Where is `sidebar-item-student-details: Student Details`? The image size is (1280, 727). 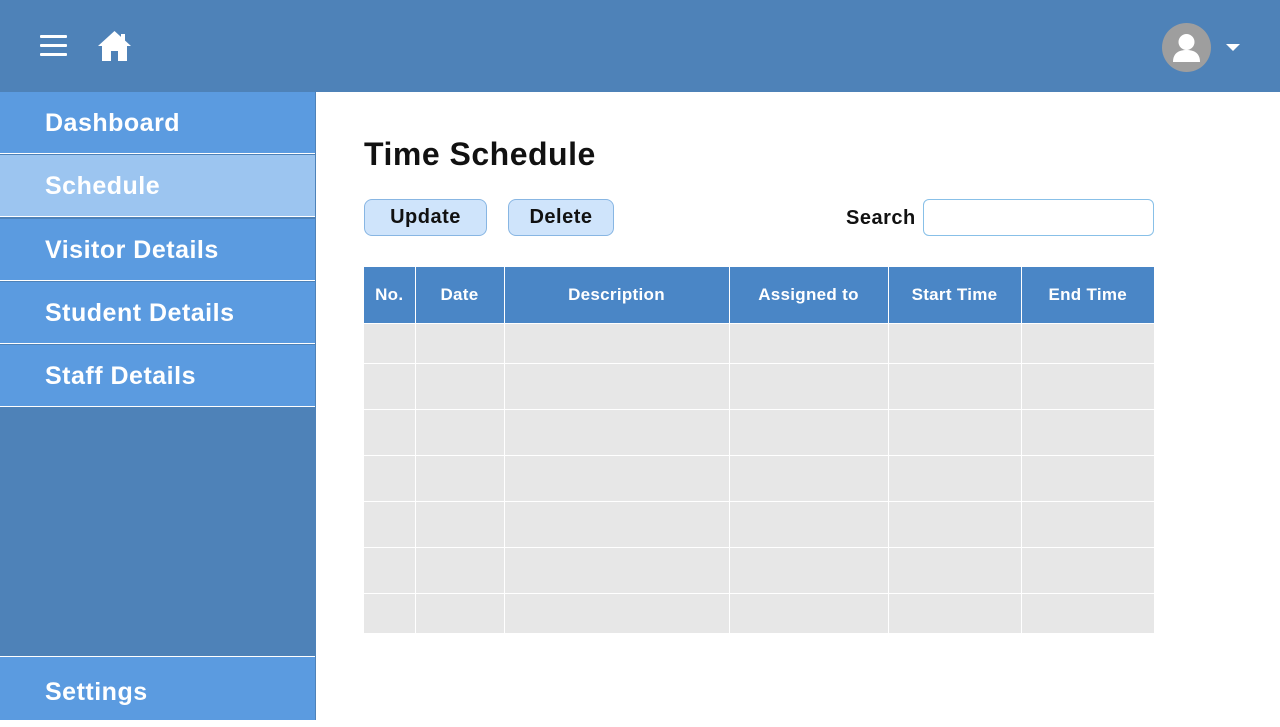
sidebar-item-student-details: Student Details is located at coordinates (157, 313).